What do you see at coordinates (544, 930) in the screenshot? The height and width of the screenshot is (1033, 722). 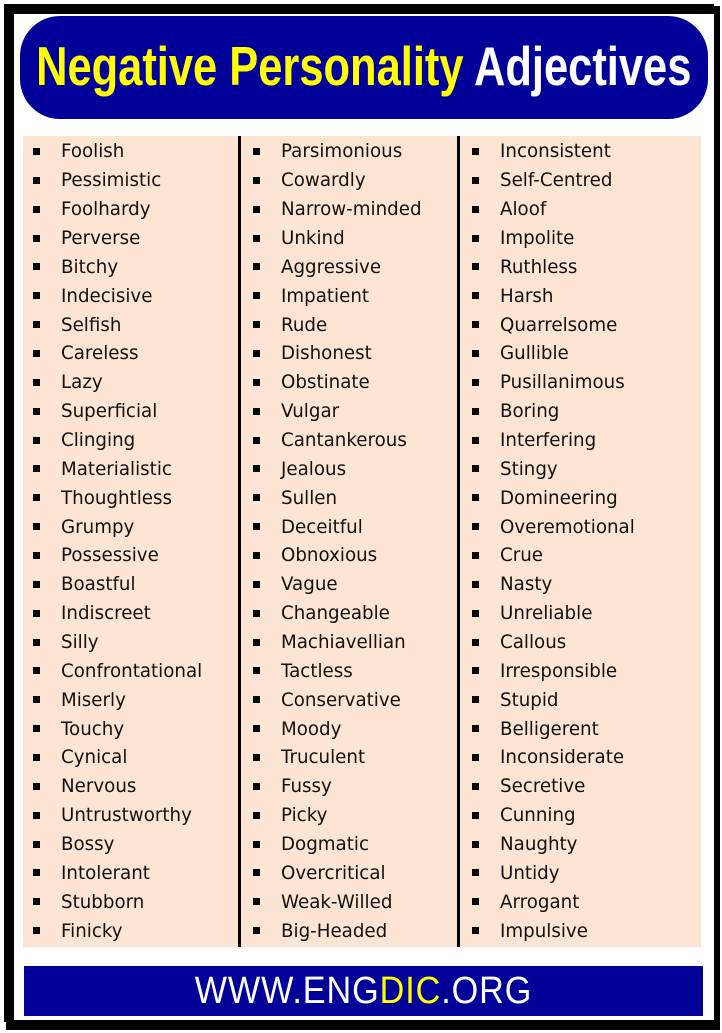 I see `adjective-text: Impulsive` at bounding box center [544, 930].